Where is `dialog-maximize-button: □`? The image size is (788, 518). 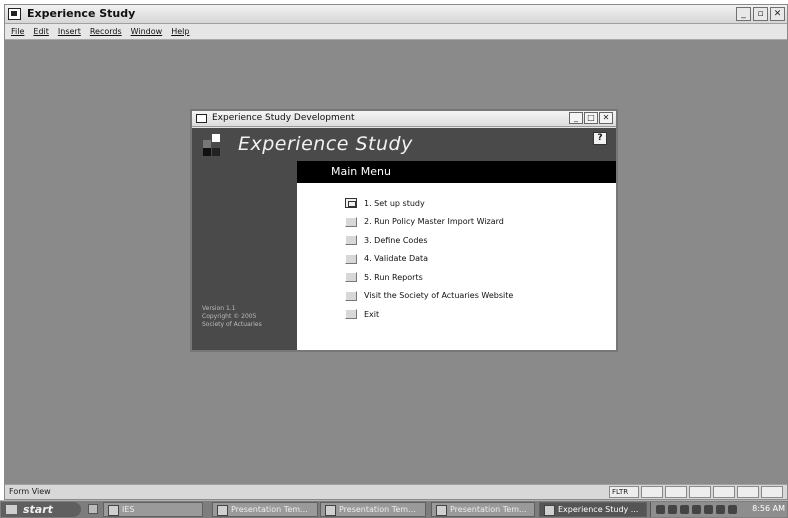 dialog-maximize-button: □ is located at coordinates (591, 118).